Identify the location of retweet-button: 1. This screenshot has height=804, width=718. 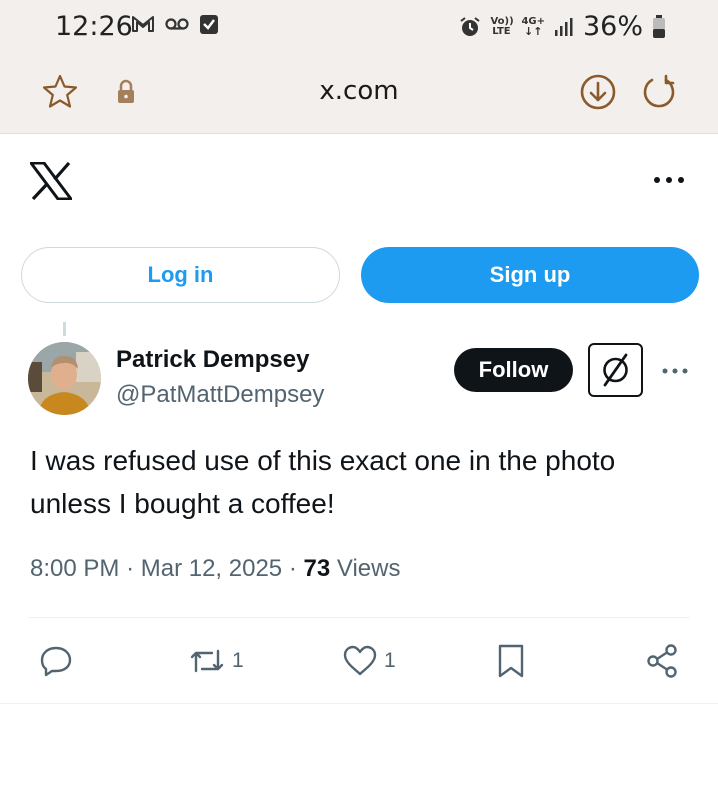
(216, 661).